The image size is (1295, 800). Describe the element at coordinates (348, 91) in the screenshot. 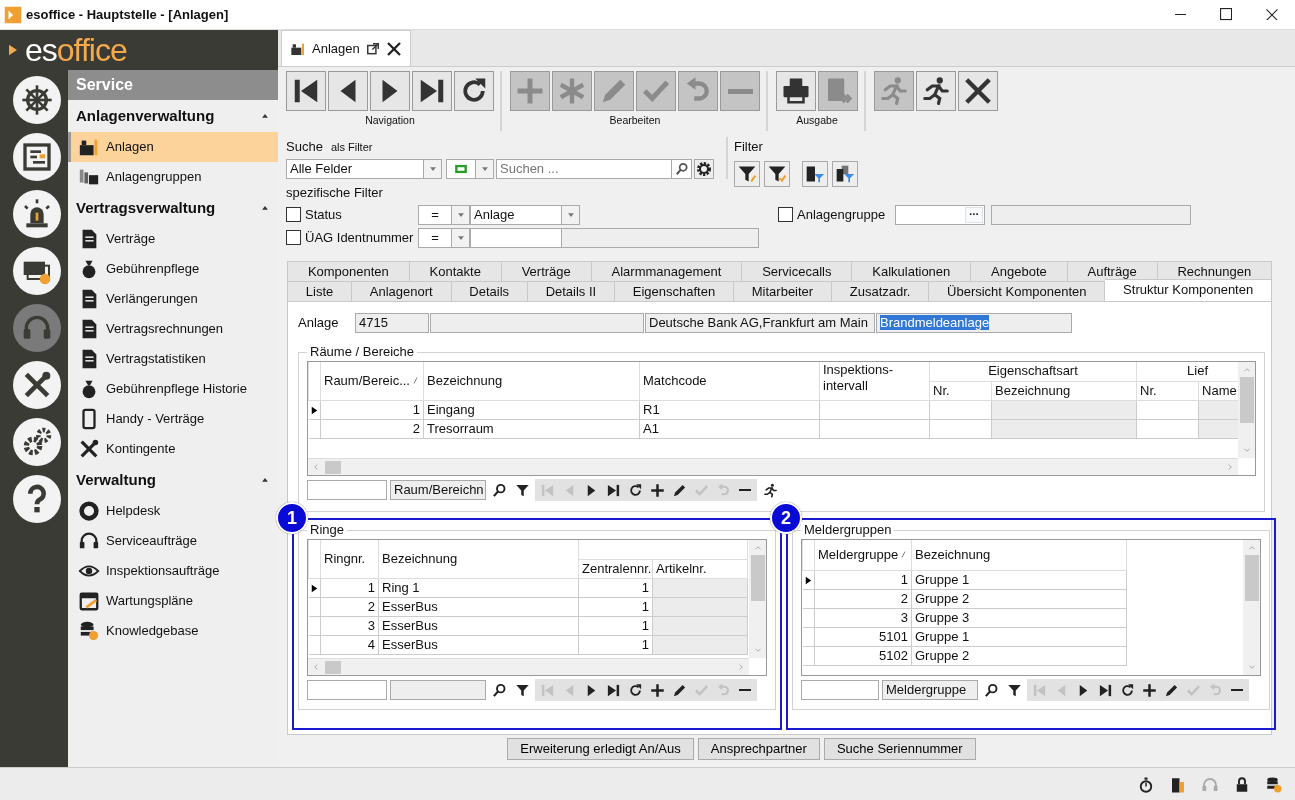

I see `previous-record-button` at that location.